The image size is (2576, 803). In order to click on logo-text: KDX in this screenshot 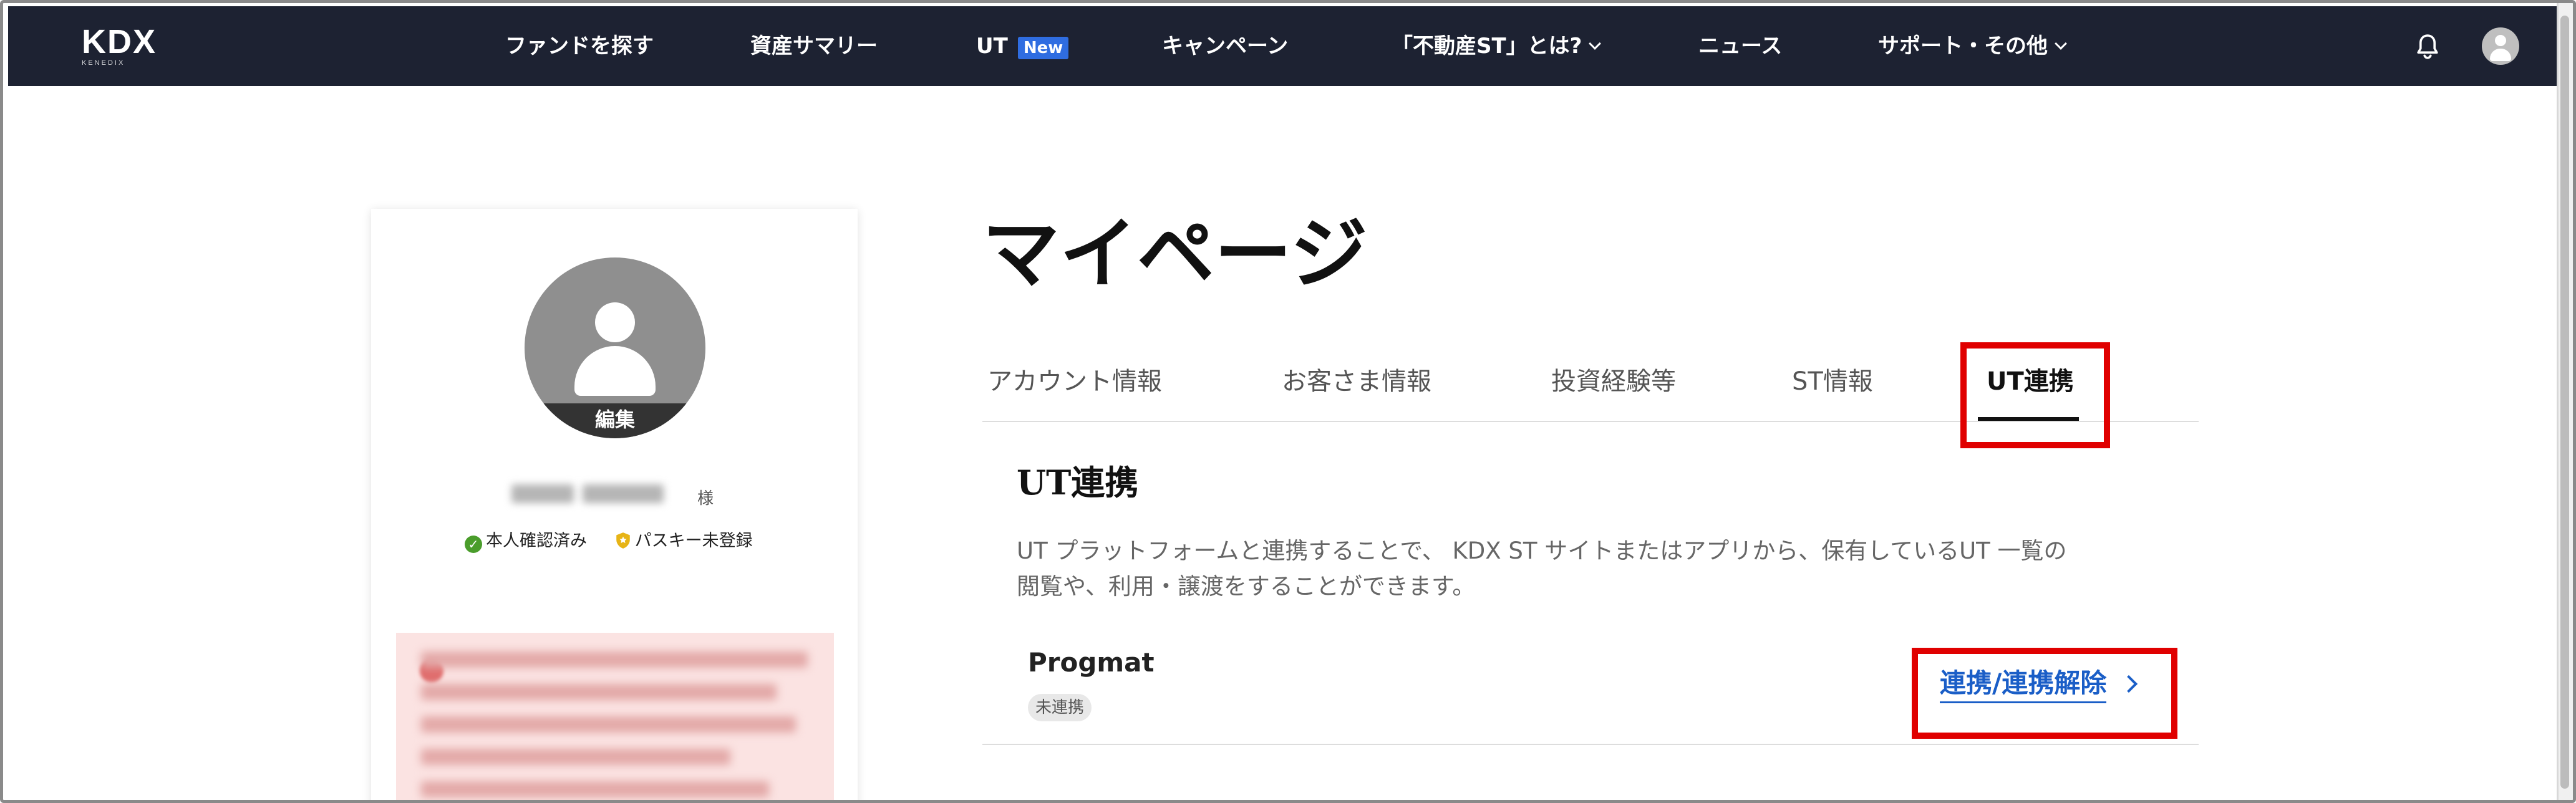, I will do `click(119, 41)`.